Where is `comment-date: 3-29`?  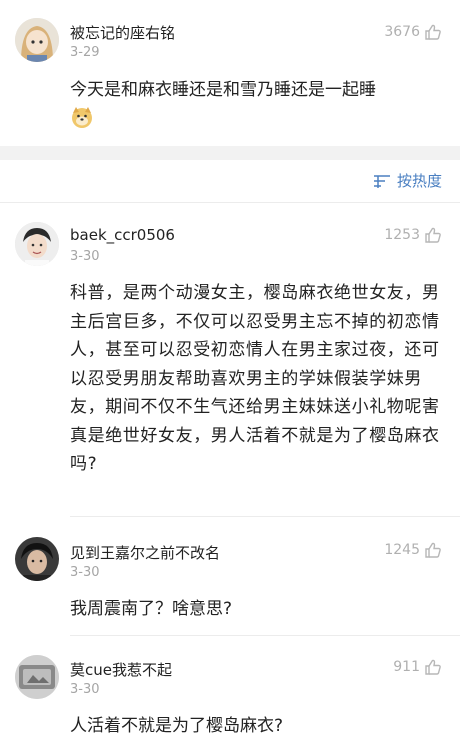 comment-date: 3-29 is located at coordinates (85, 52).